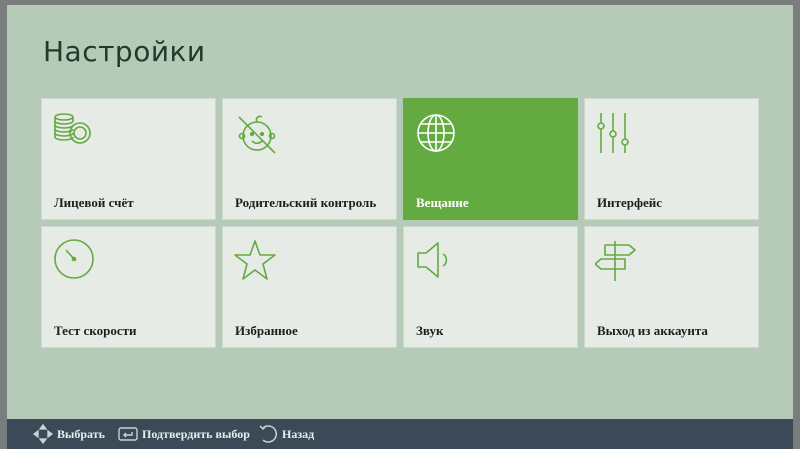  I want to click on hint-label: Подтвердить выбор, so click(196, 433).